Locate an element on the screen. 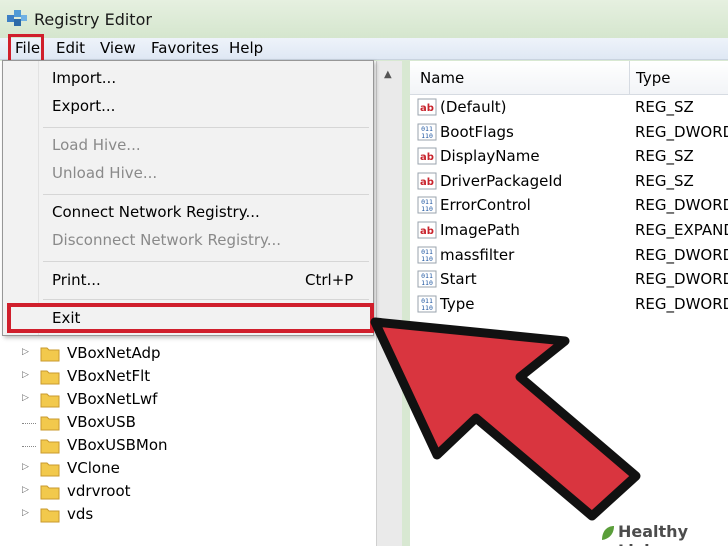 The width and height of the screenshot is (728, 546). pointer-arrow-icon is located at coordinates (505, 419).